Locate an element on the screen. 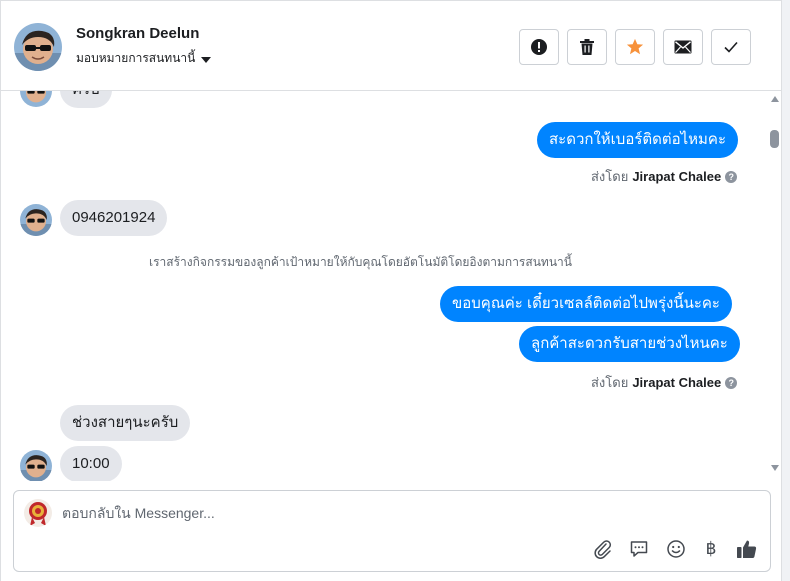  contact-name: Songkran Deelun is located at coordinates (138, 33).